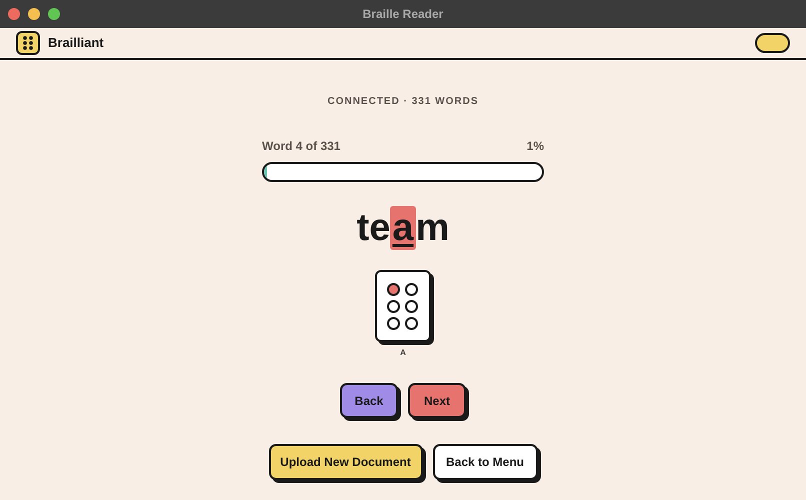 The width and height of the screenshot is (806, 500). What do you see at coordinates (772, 43) in the screenshot?
I see `toggle-button` at bounding box center [772, 43].